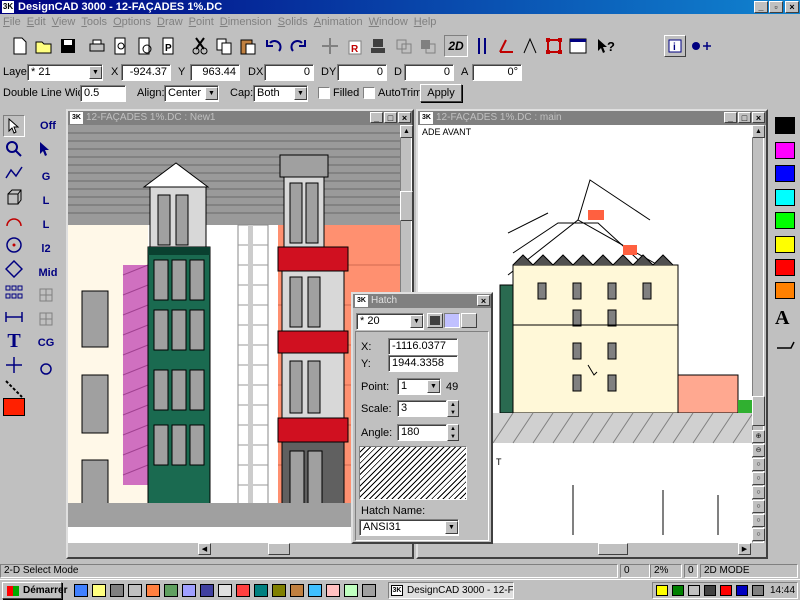  I want to click on new-file-icon, so click(19, 45).